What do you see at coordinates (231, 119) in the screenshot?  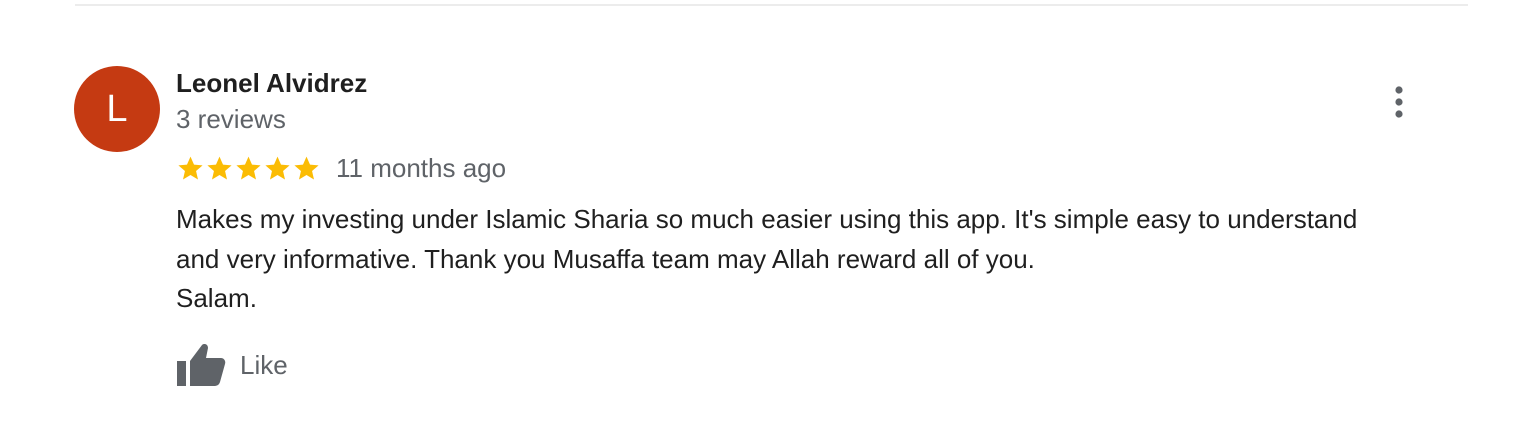 I see `review-count: 3 reviews` at bounding box center [231, 119].